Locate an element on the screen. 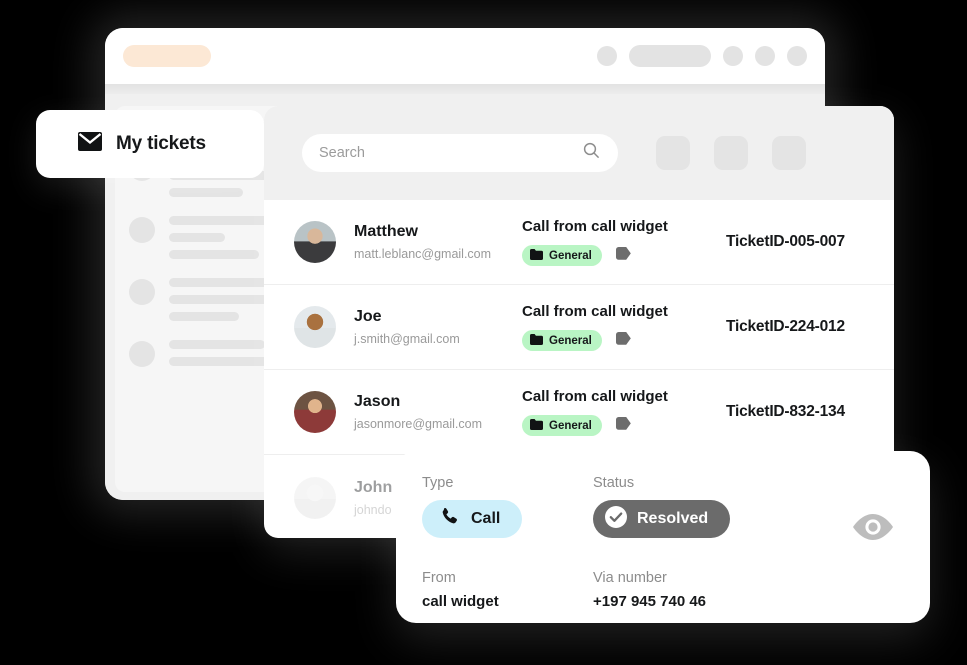 Image resolution: width=967 pixels, height=665 pixels. window-topbar is located at coordinates (465, 56).